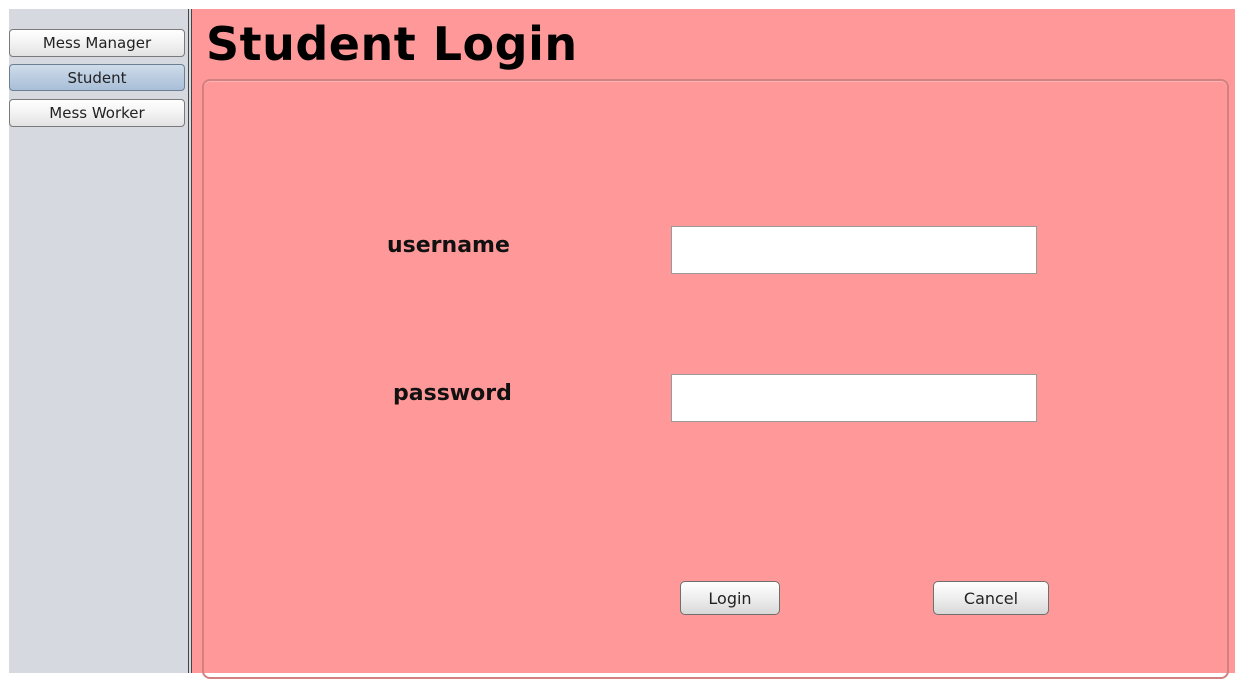 Image resolution: width=1235 pixels, height=679 pixels. Describe the element at coordinates (98, 341) in the screenshot. I see `sidebar: Mess Manager Student Mess Worker` at that location.